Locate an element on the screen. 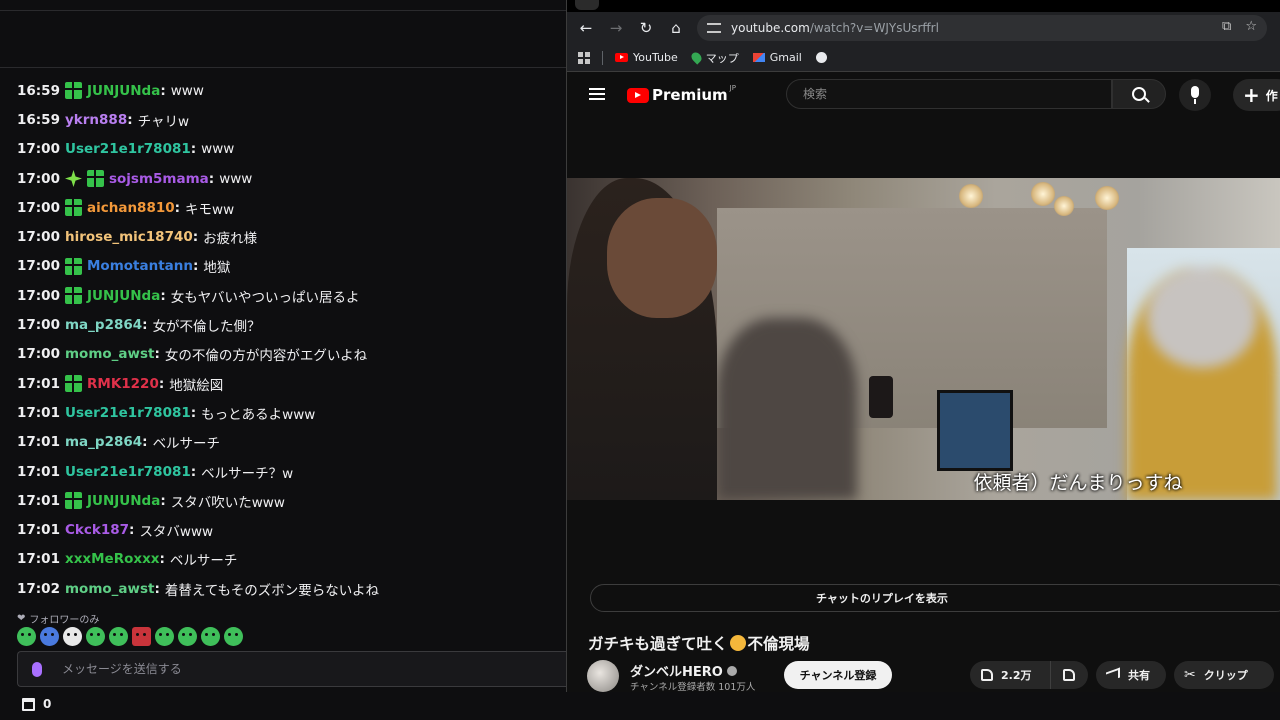 The image size is (1280, 720). video-title: ガチキも過ぎて吐く 不倫現場 is located at coordinates (699, 643).